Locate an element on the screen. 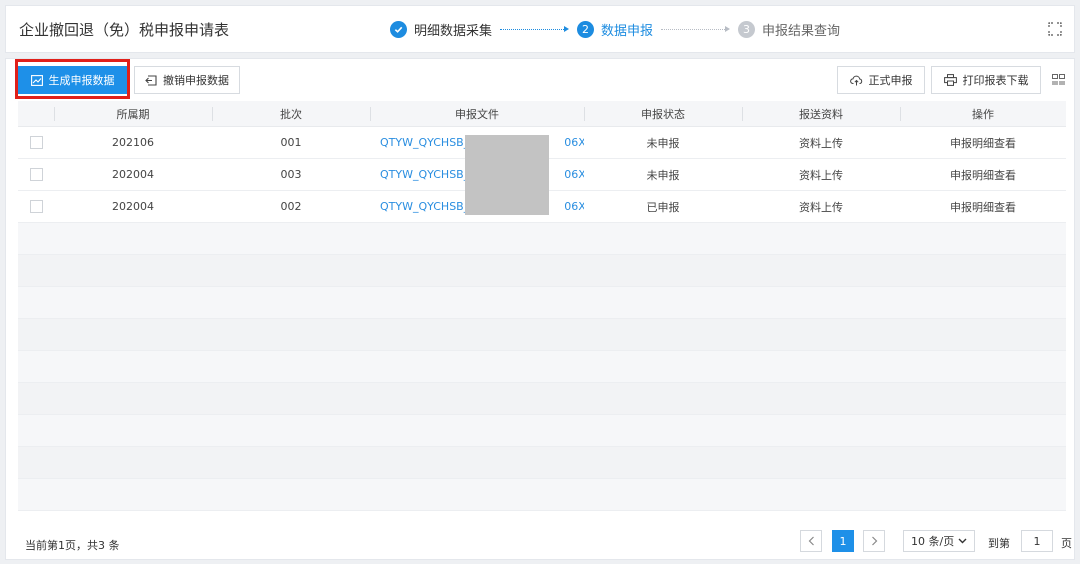 The height and width of the screenshot is (564, 1080). fullscreen-icon is located at coordinates (1055, 29).